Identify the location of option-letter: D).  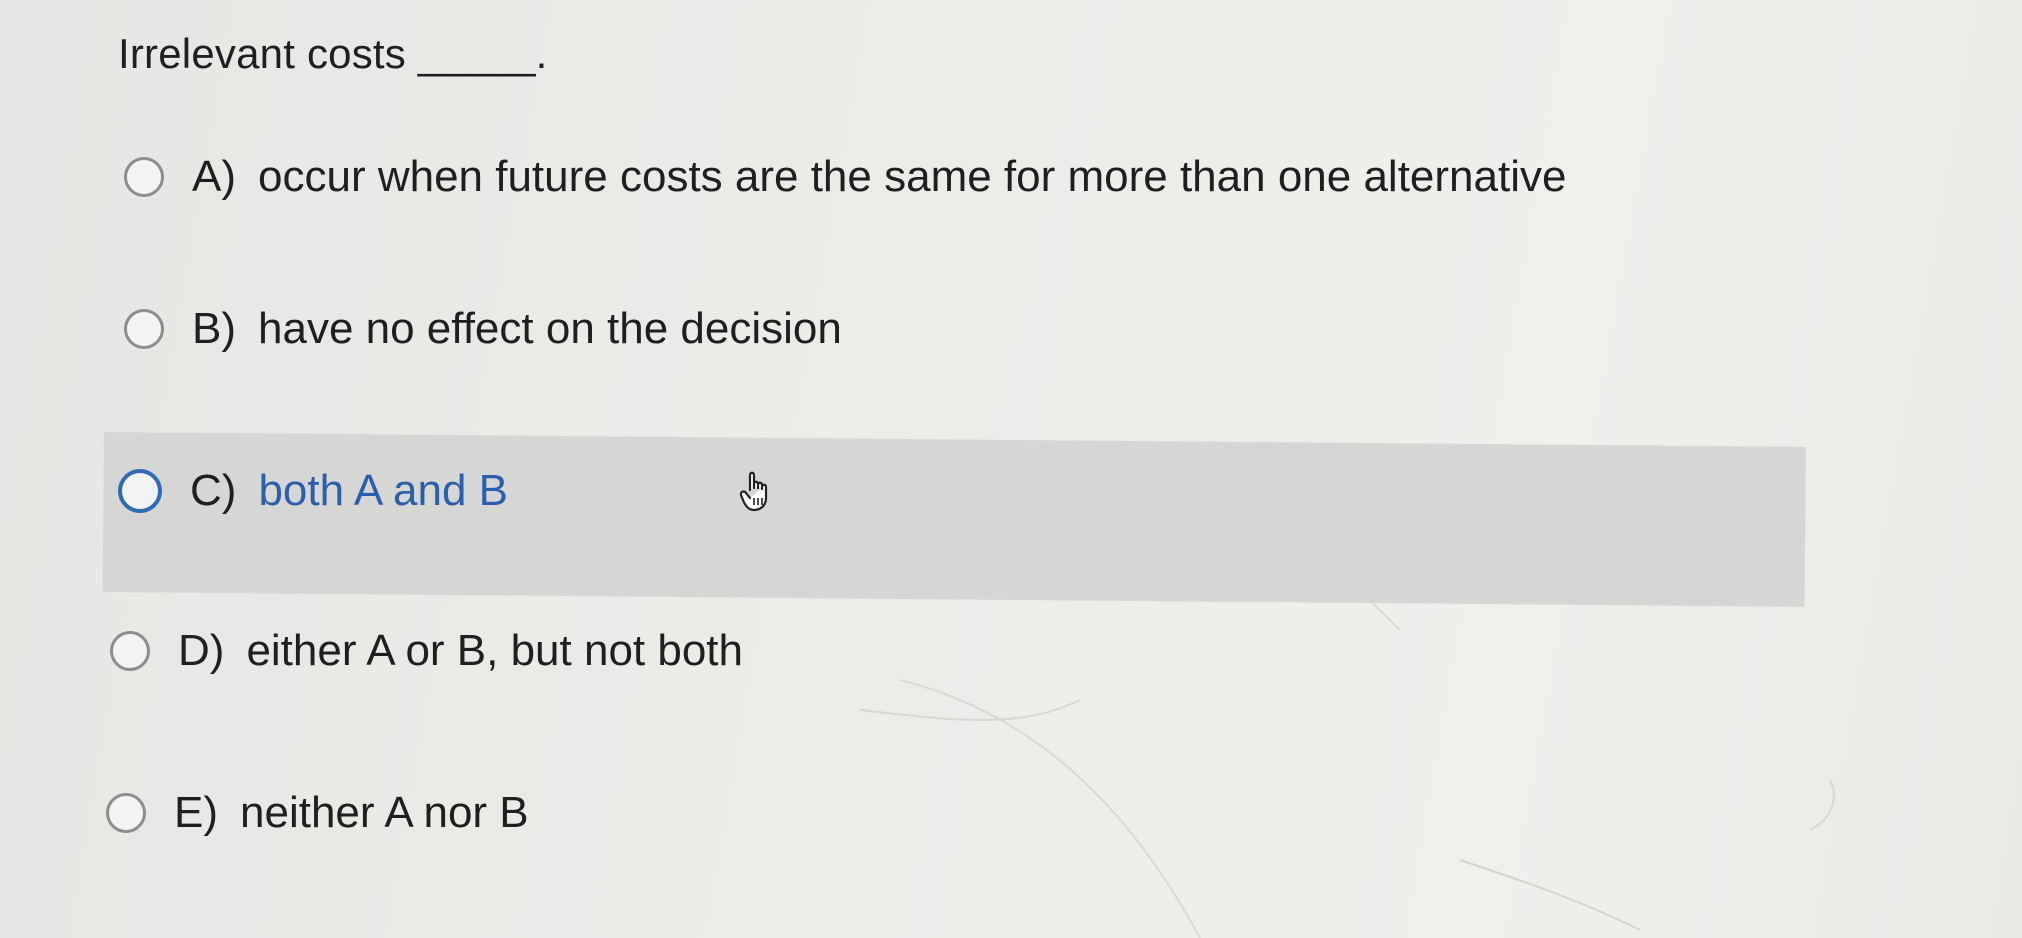
(201, 650).